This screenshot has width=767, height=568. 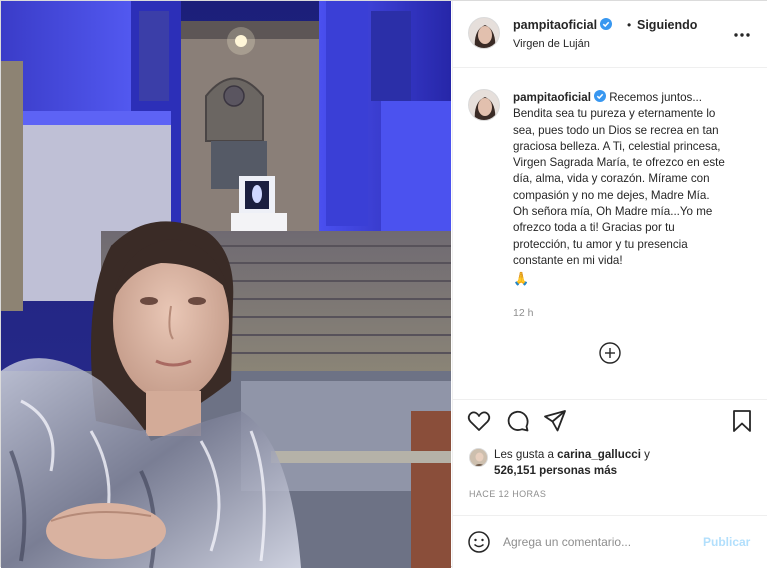 I want to click on caption-line: Virgen Sagrada María, te ofrezco en este, so click(x=619, y=163).